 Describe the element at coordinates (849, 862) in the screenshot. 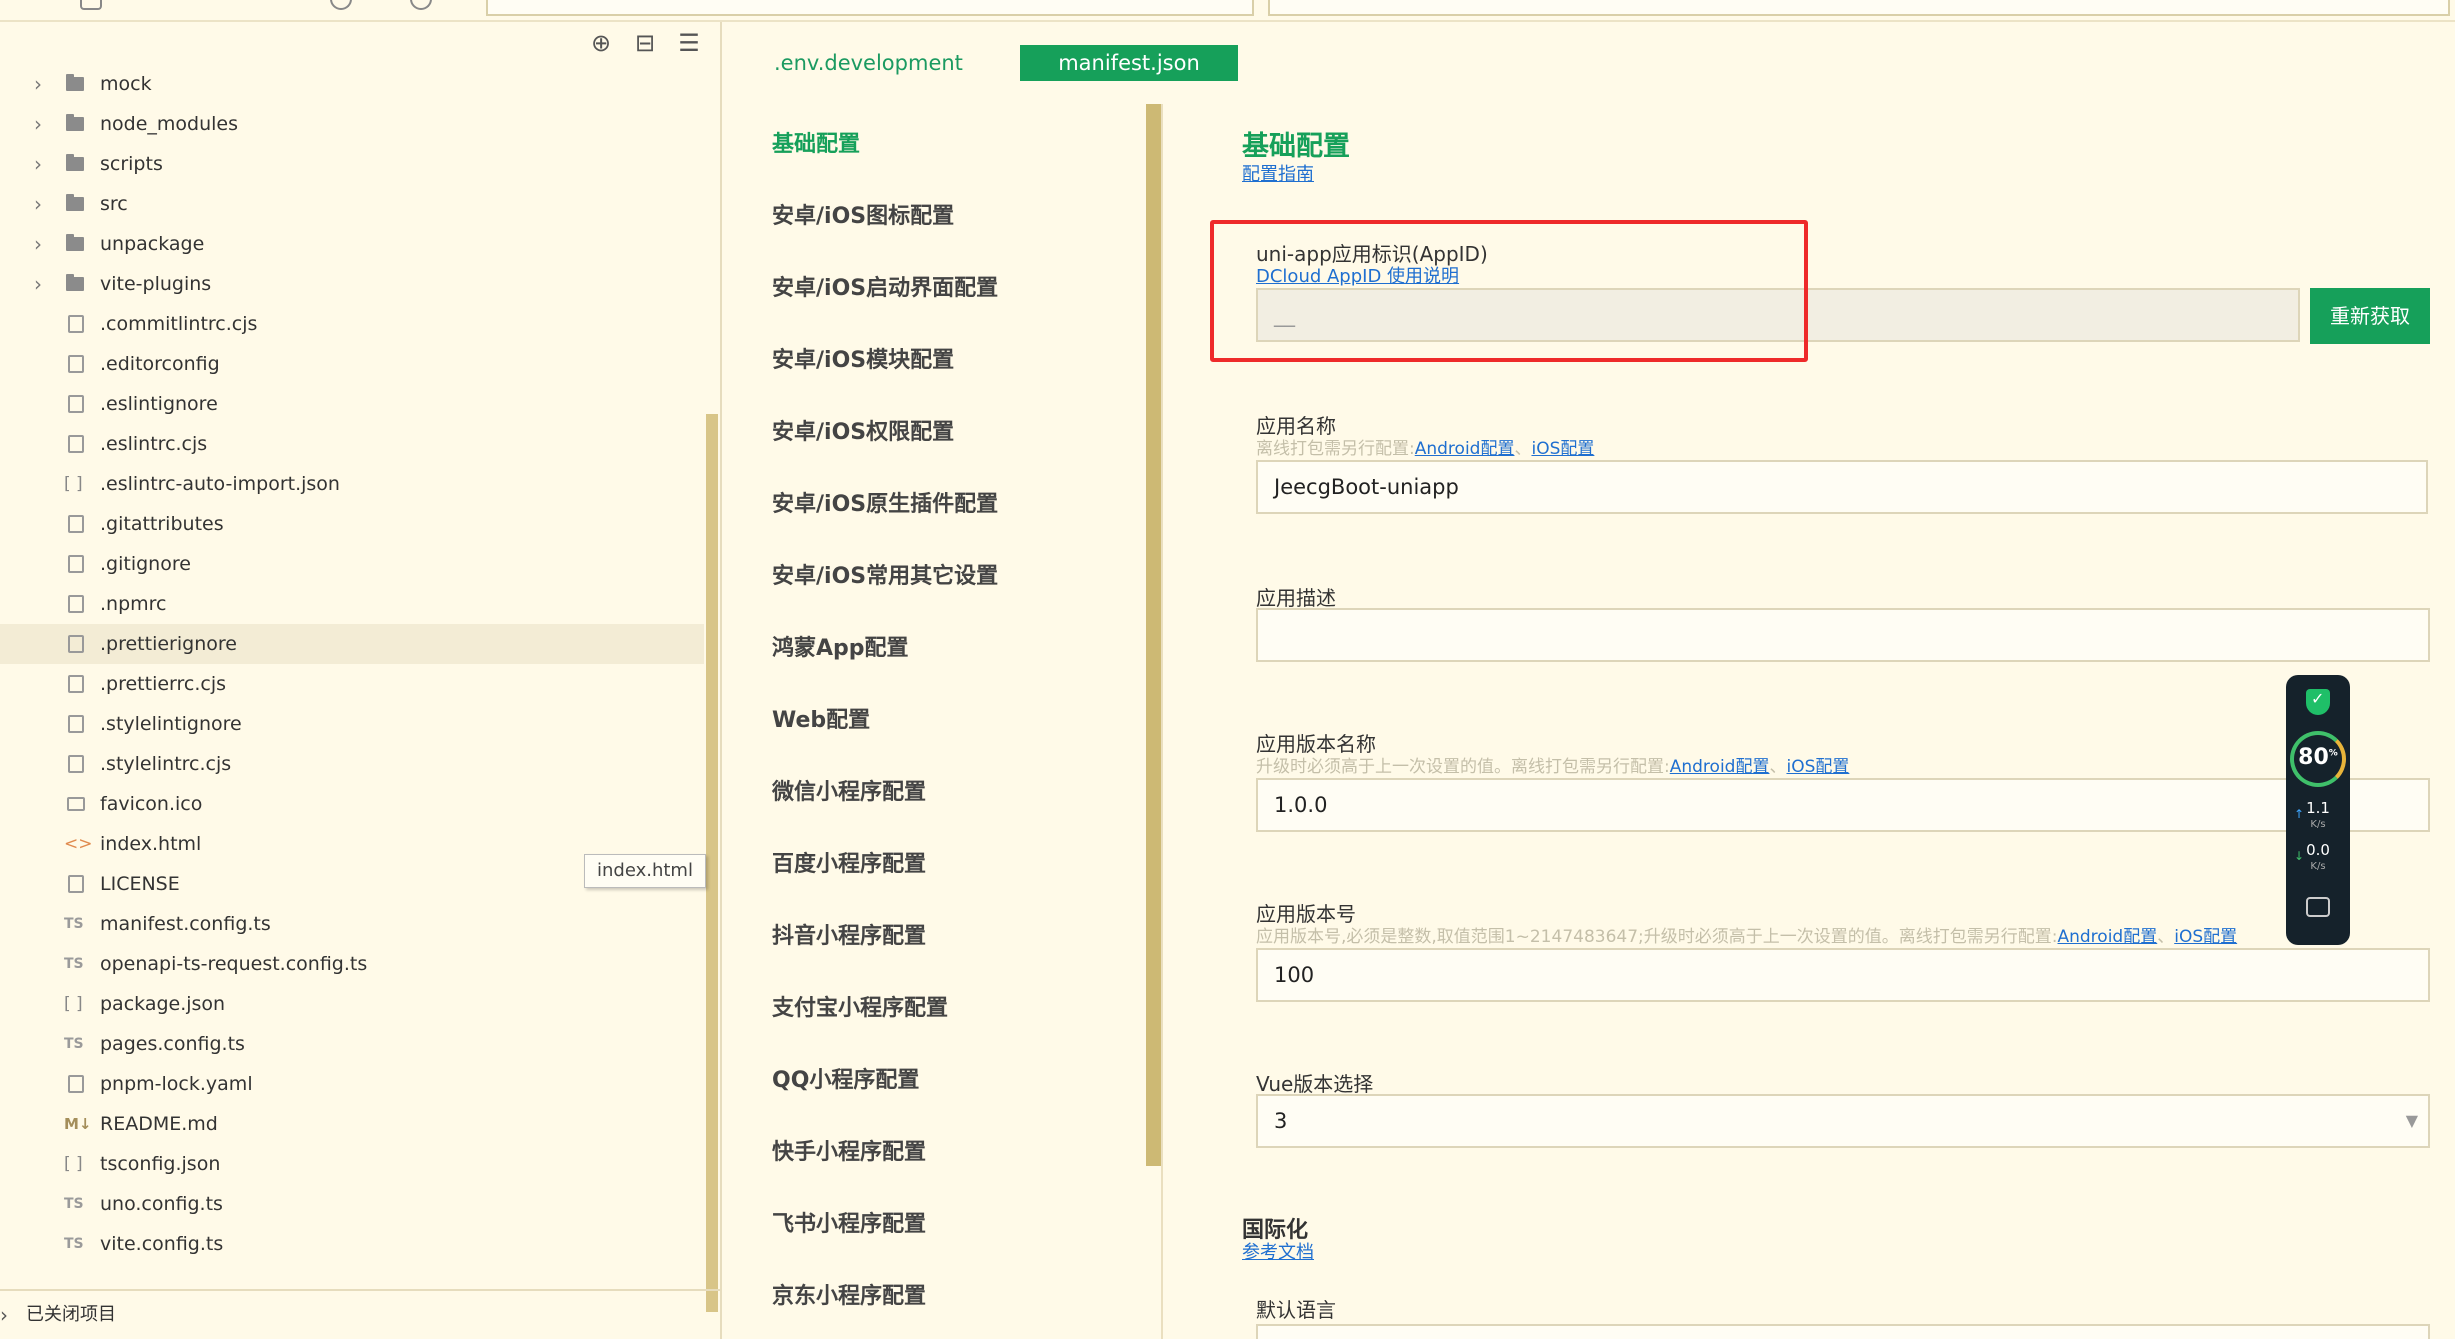

I see `nav-item: 百度小程序配置` at that location.